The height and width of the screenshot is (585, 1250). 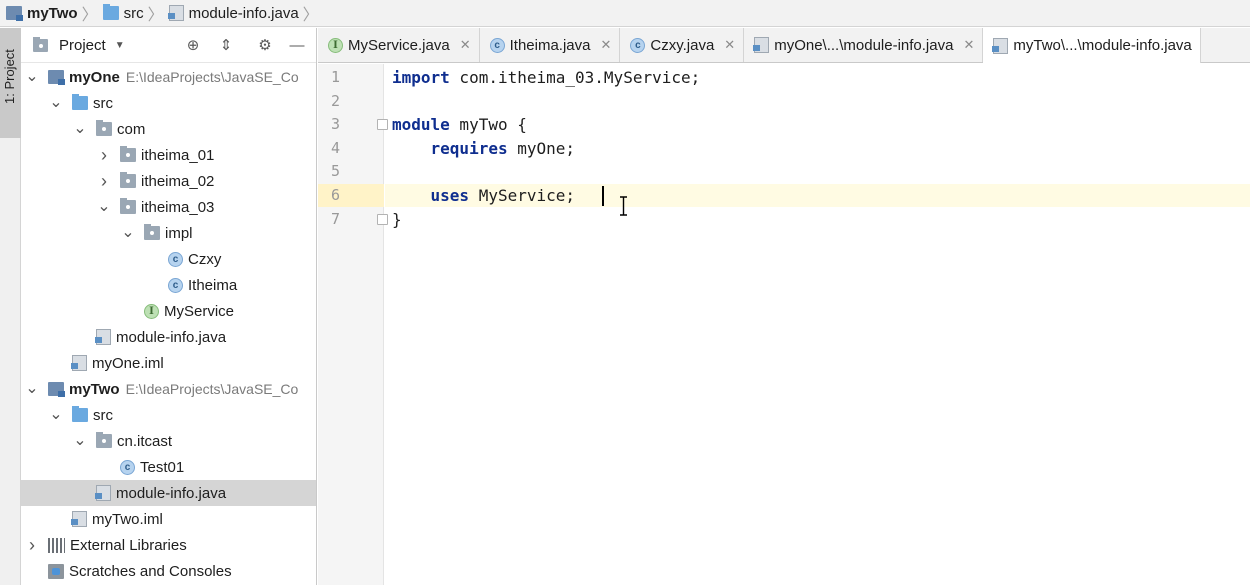 I want to click on tree-item: ⌄ com, so click(x=168, y=129).